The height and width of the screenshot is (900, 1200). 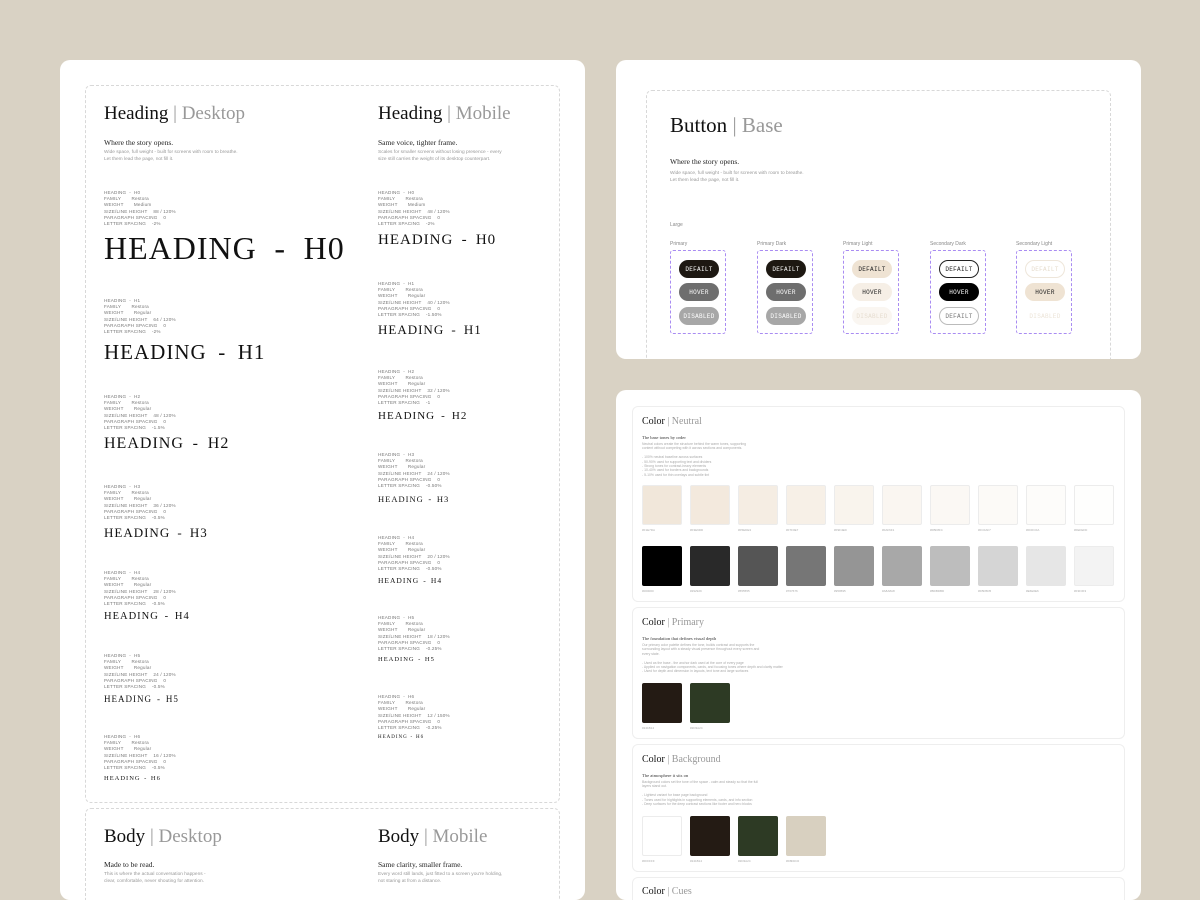 What do you see at coordinates (672, 421) in the screenshot?
I see `color-neutral-title: Color | Neutral` at bounding box center [672, 421].